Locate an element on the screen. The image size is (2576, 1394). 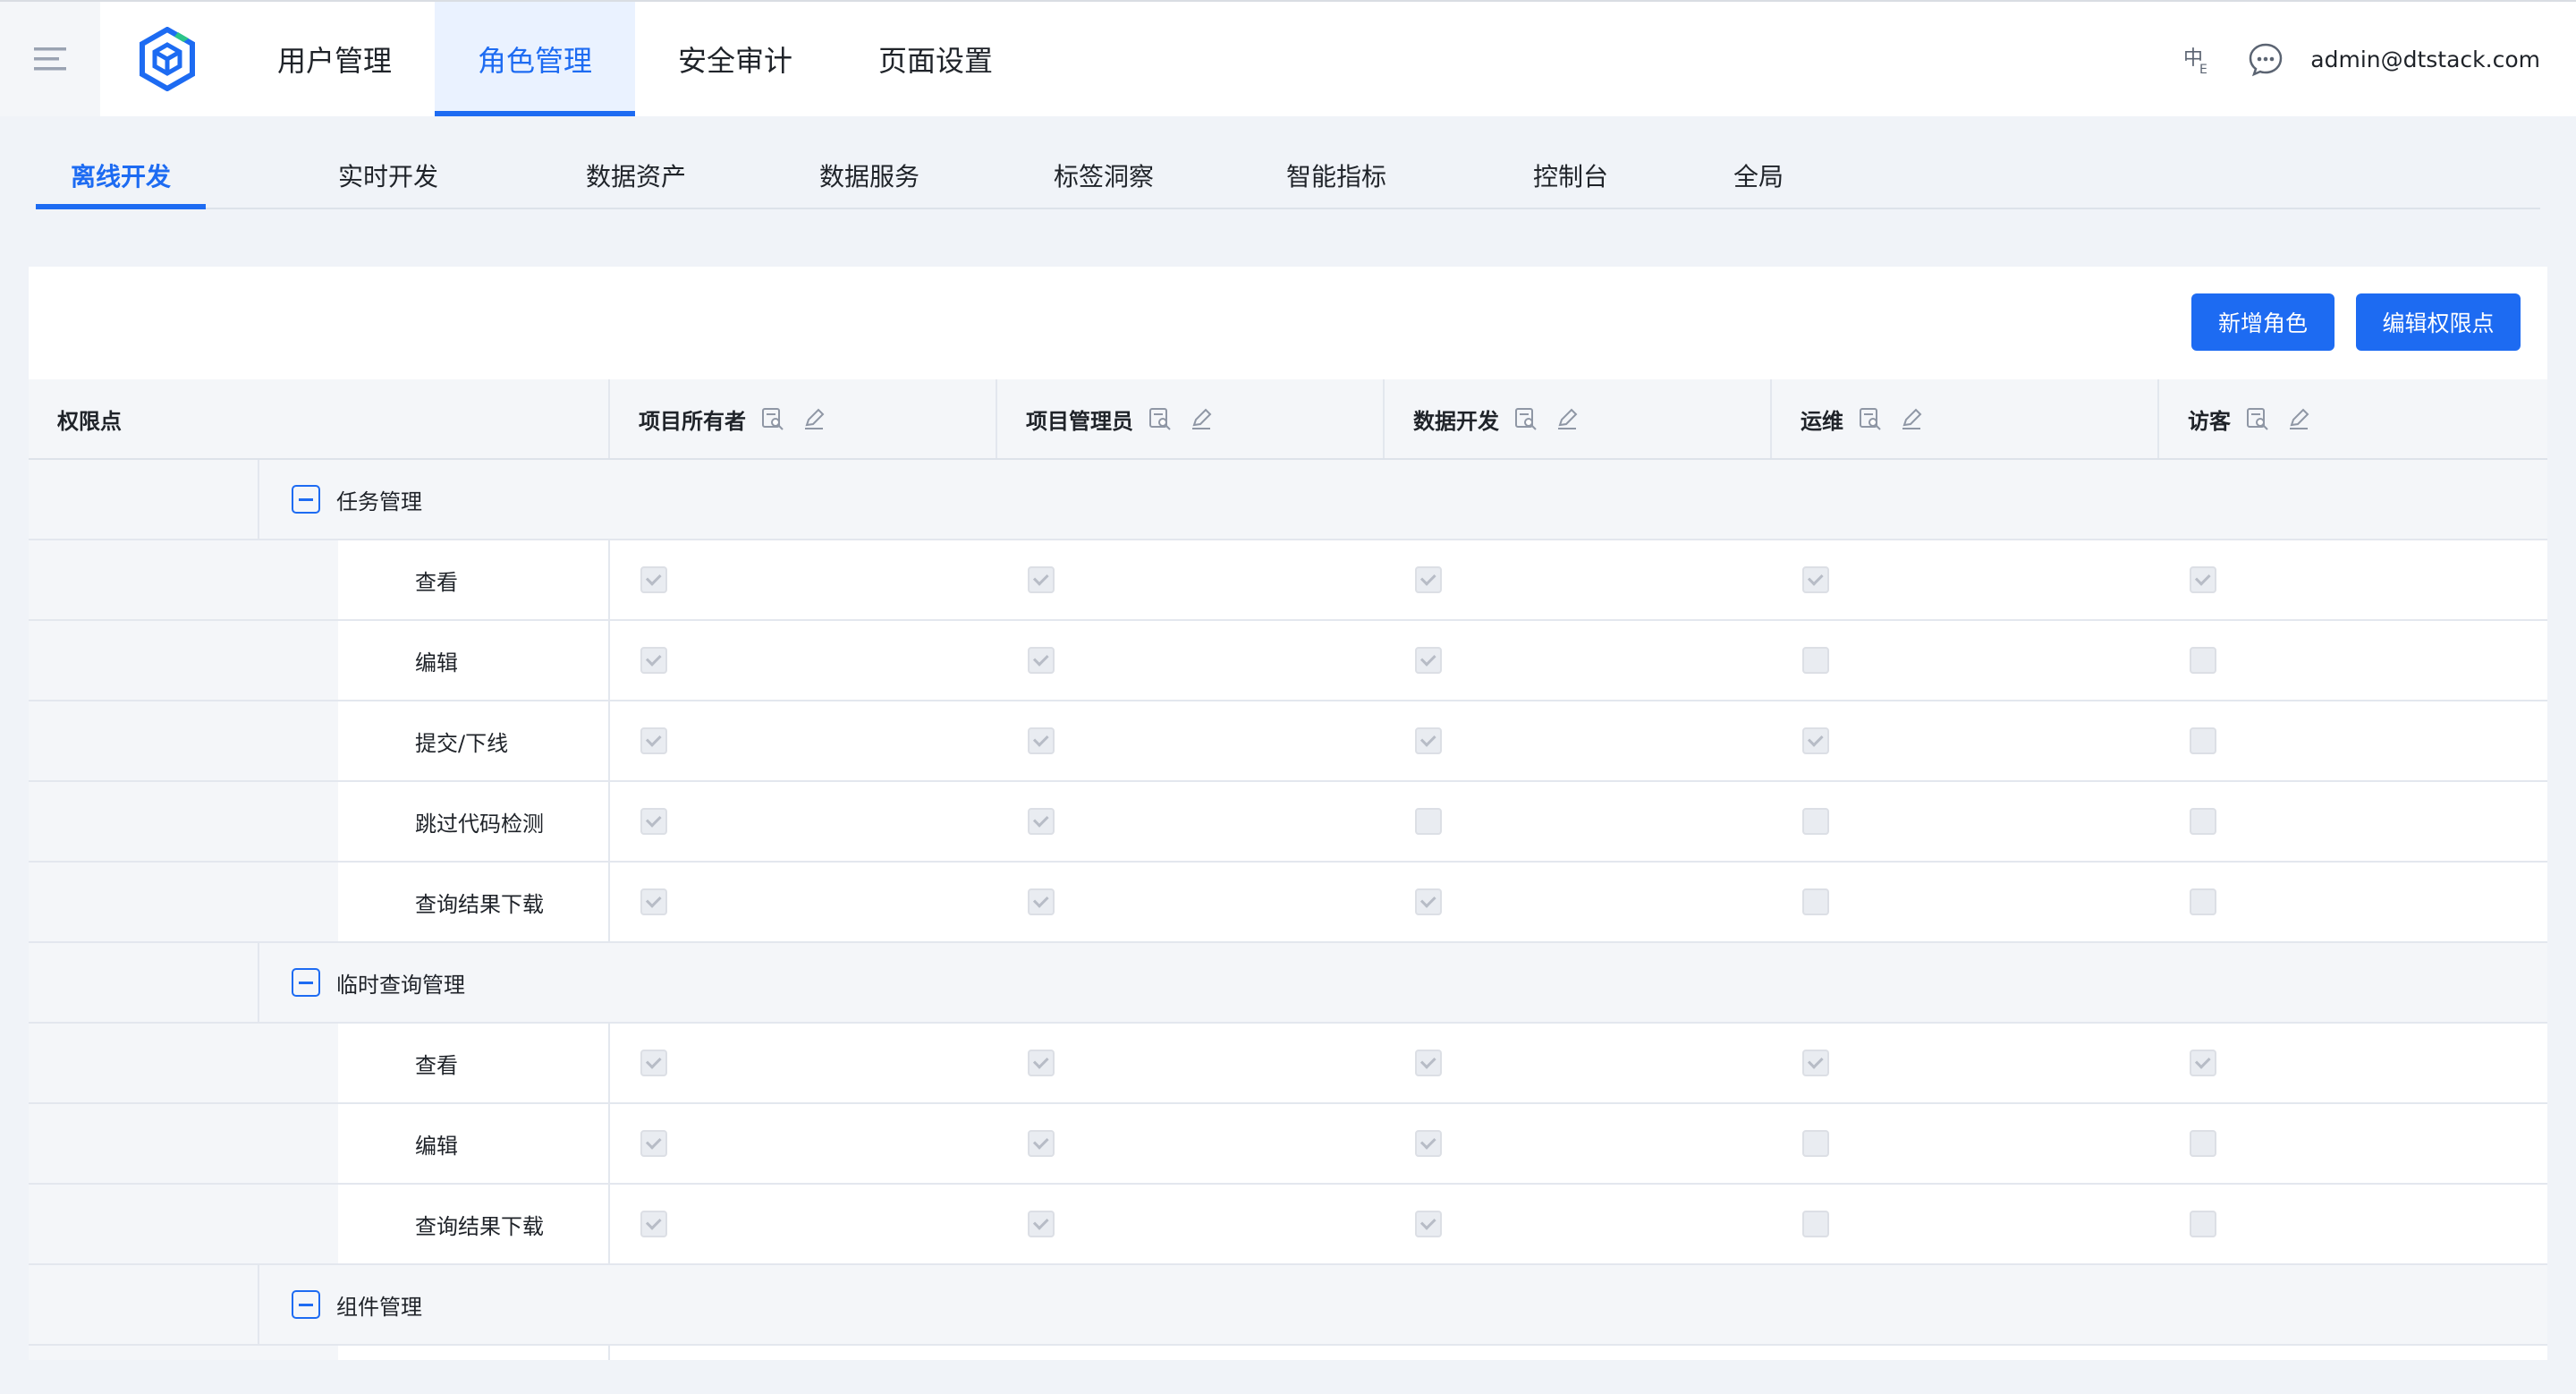
top-nav-item: 用户管理 is located at coordinates (334, 59).